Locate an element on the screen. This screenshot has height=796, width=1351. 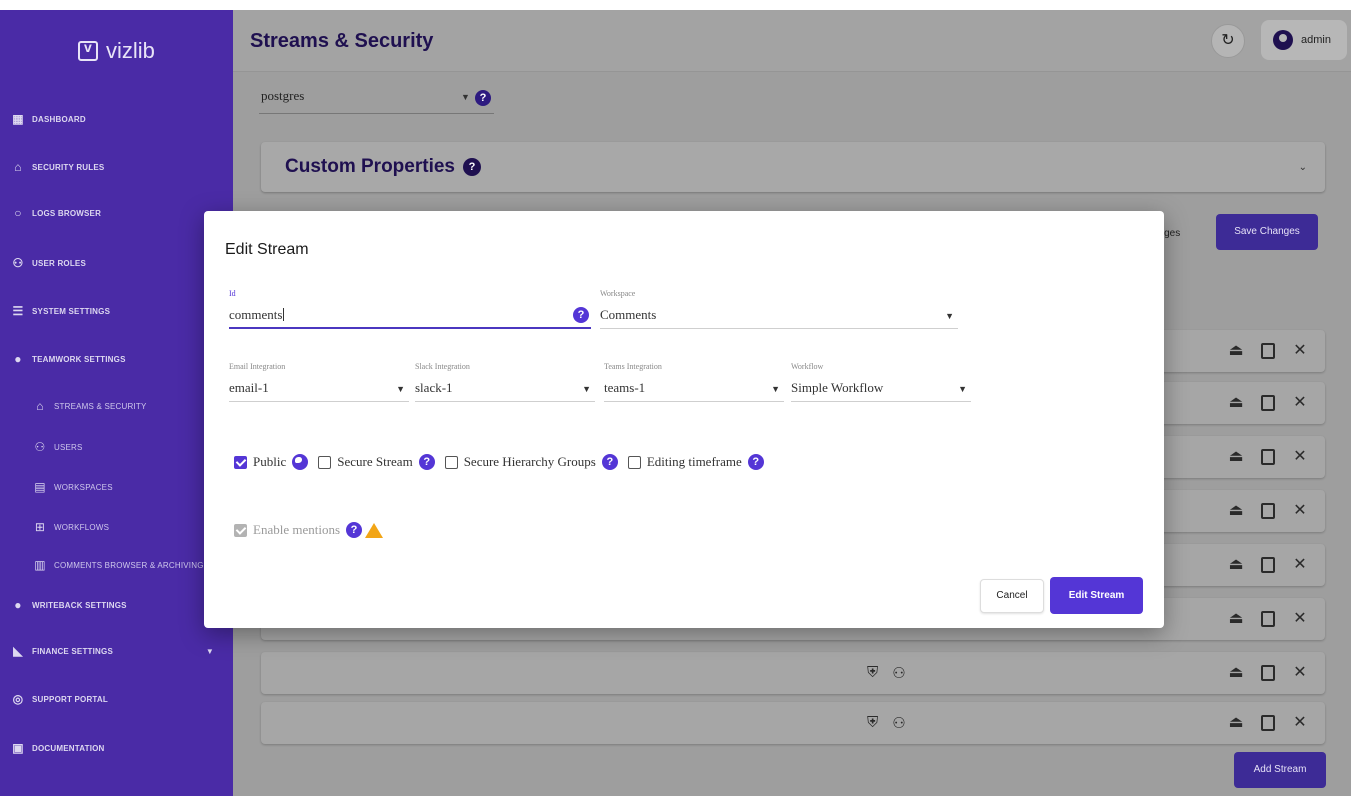
sidebar-item-label: SECURITY RULES is located at coordinates (68, 167).